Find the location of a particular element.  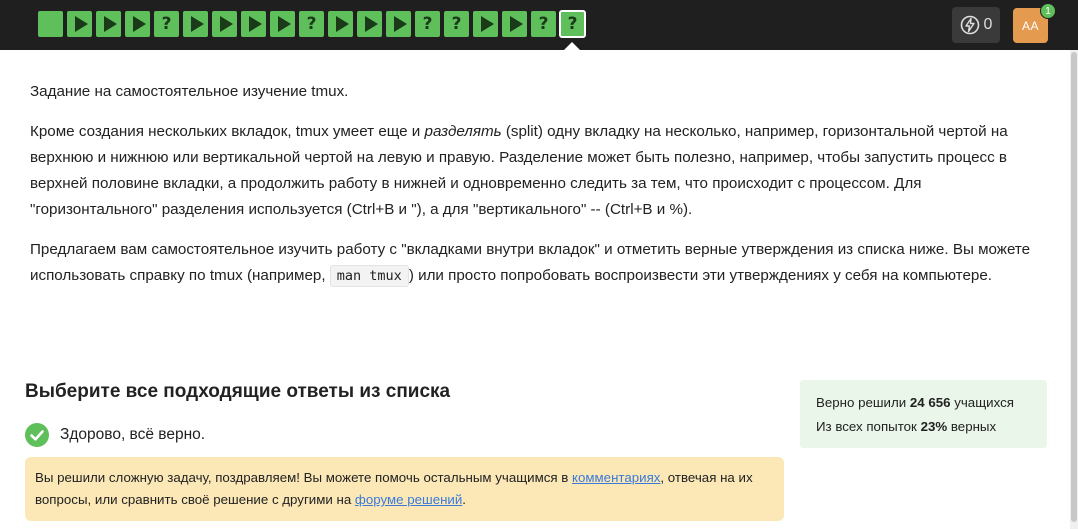

step-8-video is located at coordinates (253, 24).